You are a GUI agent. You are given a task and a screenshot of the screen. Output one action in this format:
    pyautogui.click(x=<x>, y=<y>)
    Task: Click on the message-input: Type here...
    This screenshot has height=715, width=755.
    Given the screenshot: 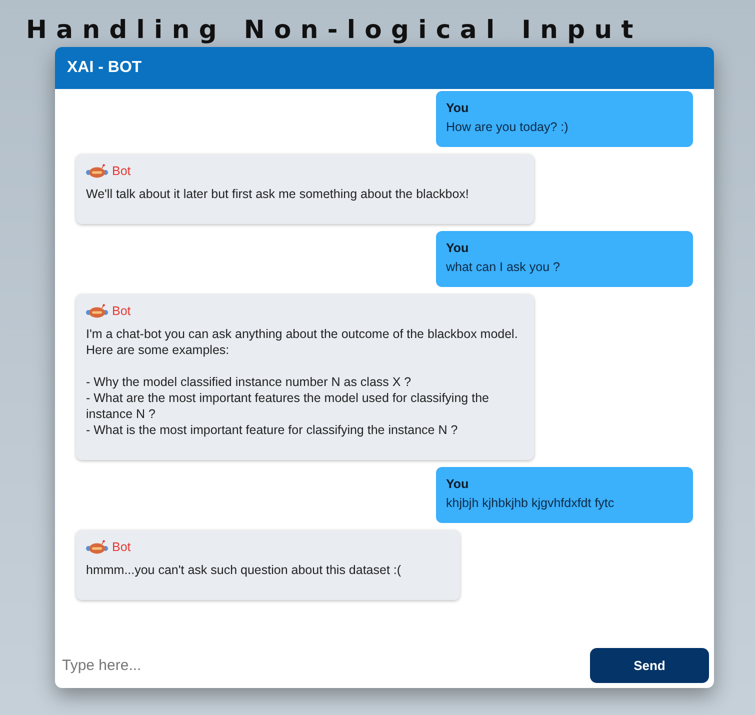 What is the action you would take?
    pyautogui.click(x=262, y=665)
    